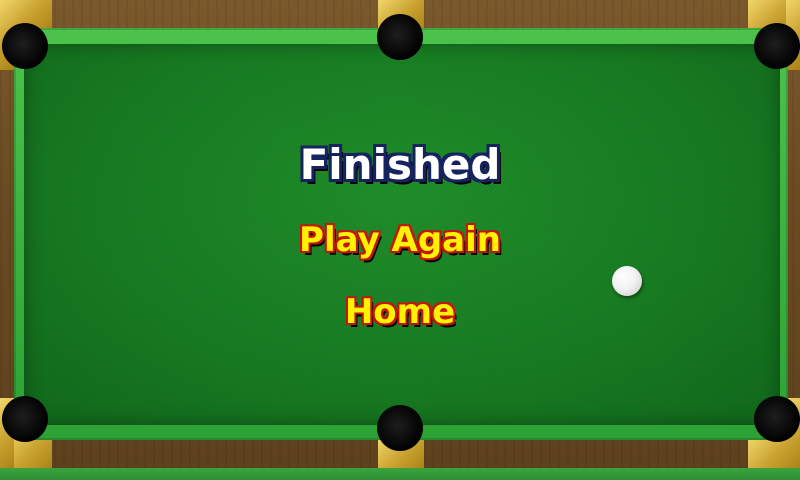 This screenshot has width=800, height=480. Describe the element at coordinates (400, 37) in the screenshot. I see `pocket-top-center` at that location.